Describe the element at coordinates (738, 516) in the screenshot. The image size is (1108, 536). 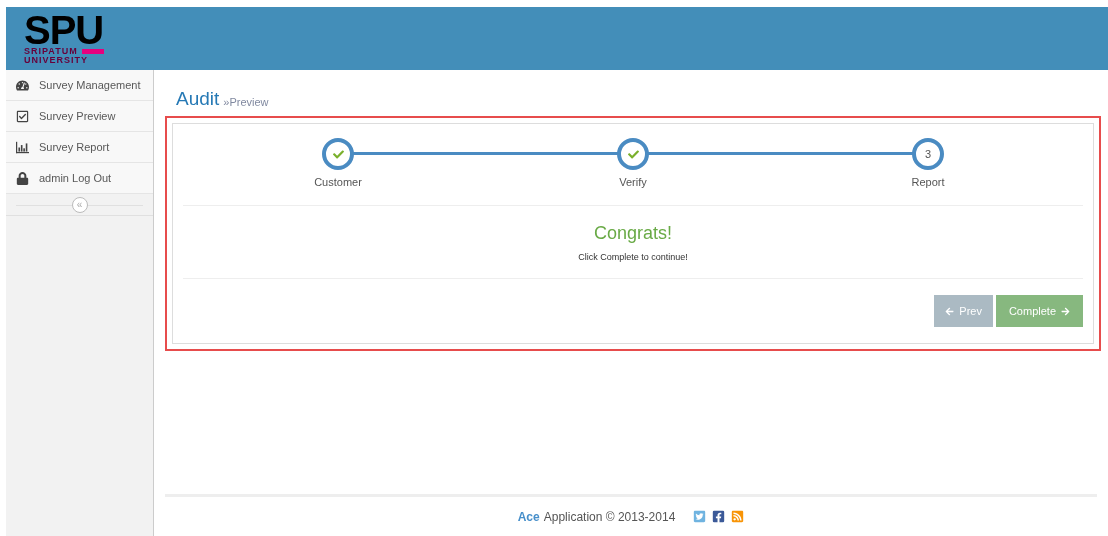
I see `rss-icon` at that location.